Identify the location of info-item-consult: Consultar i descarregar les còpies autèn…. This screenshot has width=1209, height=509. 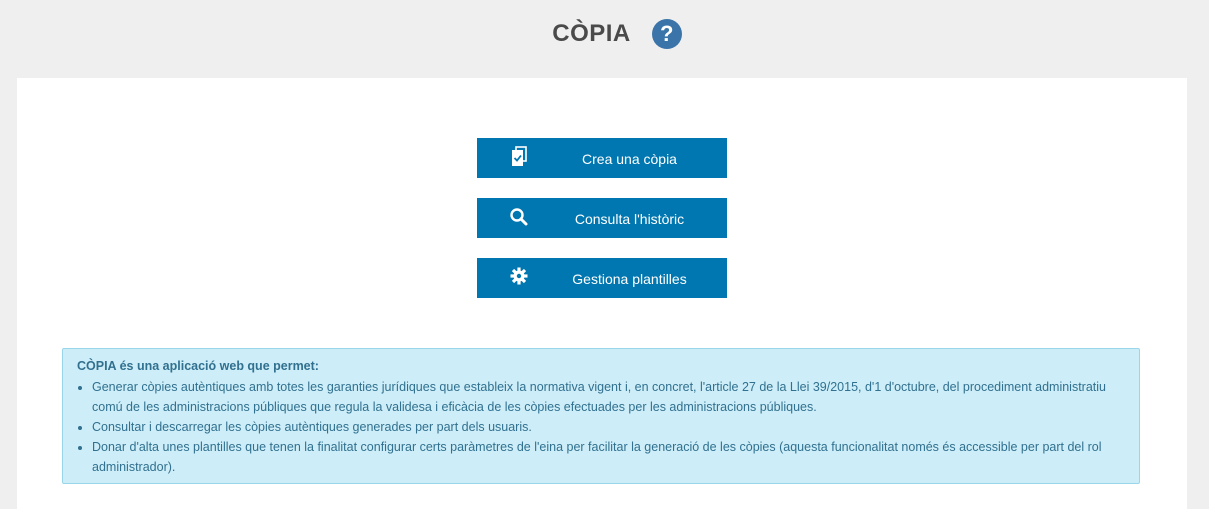
(608, 427).